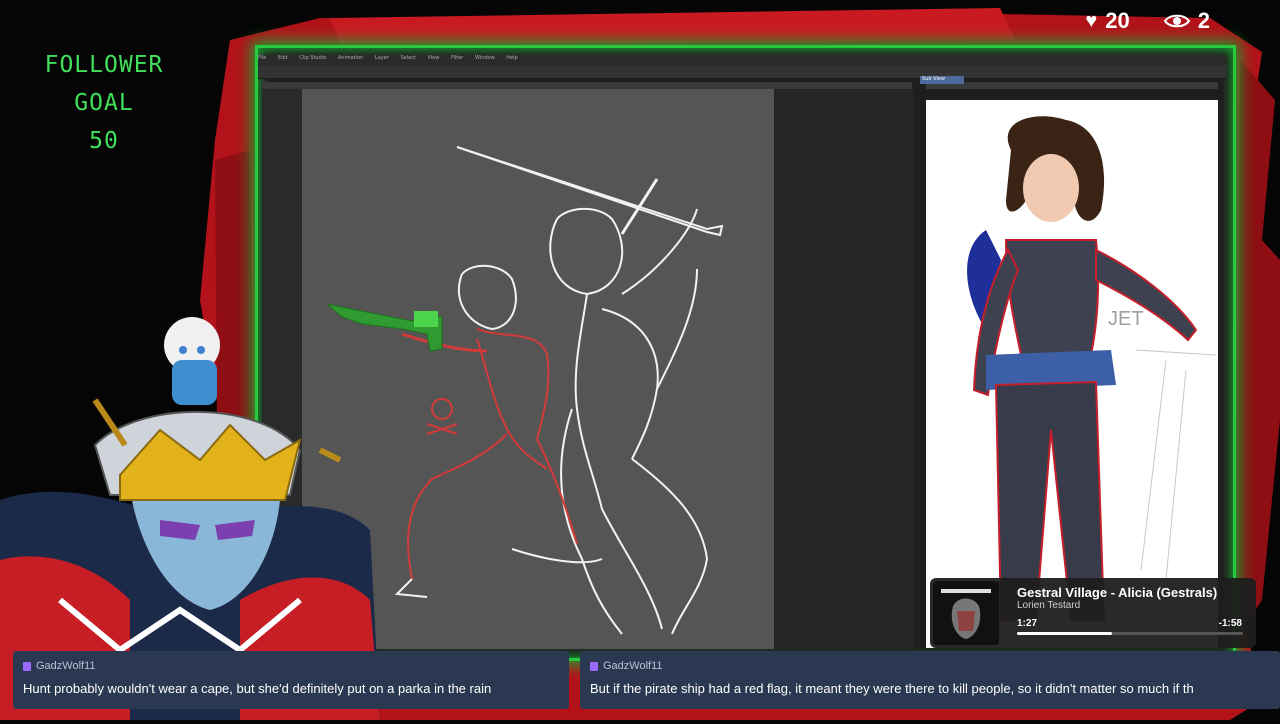  I want to click on reference-label: JET, so click(1126, 319).